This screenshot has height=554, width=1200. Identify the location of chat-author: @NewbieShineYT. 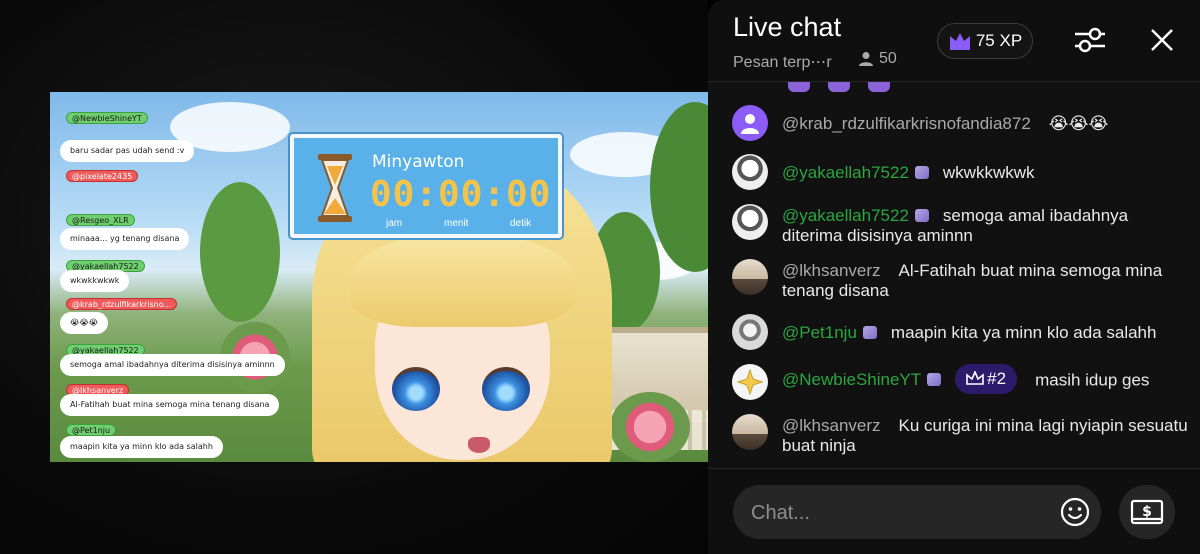
(851, 379).